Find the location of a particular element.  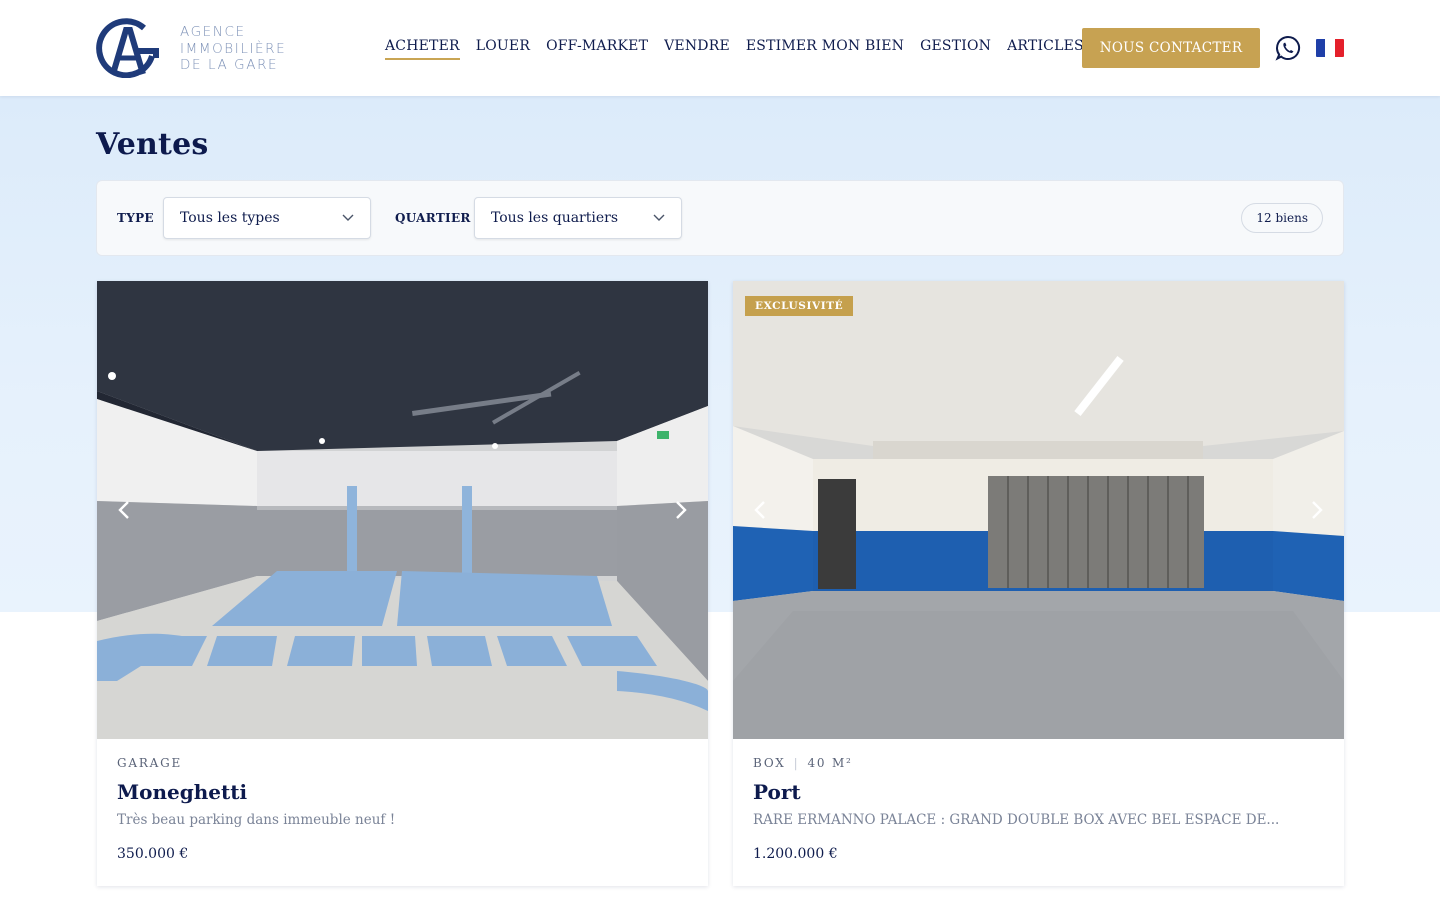

exclusive-badge: EXCLUSIVITÉ is located at coordinates (799, 306).